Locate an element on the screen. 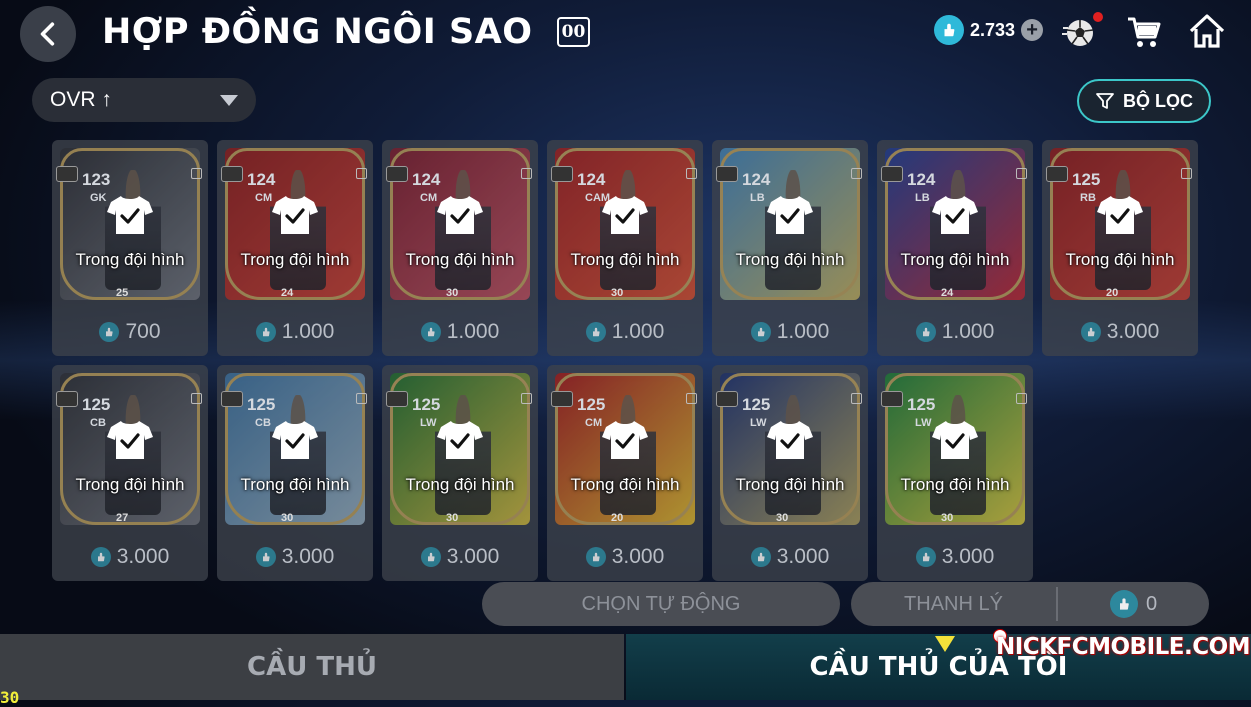 The image size is (1251, 707). active-tab-indicator is located at coordinates (945, 644).